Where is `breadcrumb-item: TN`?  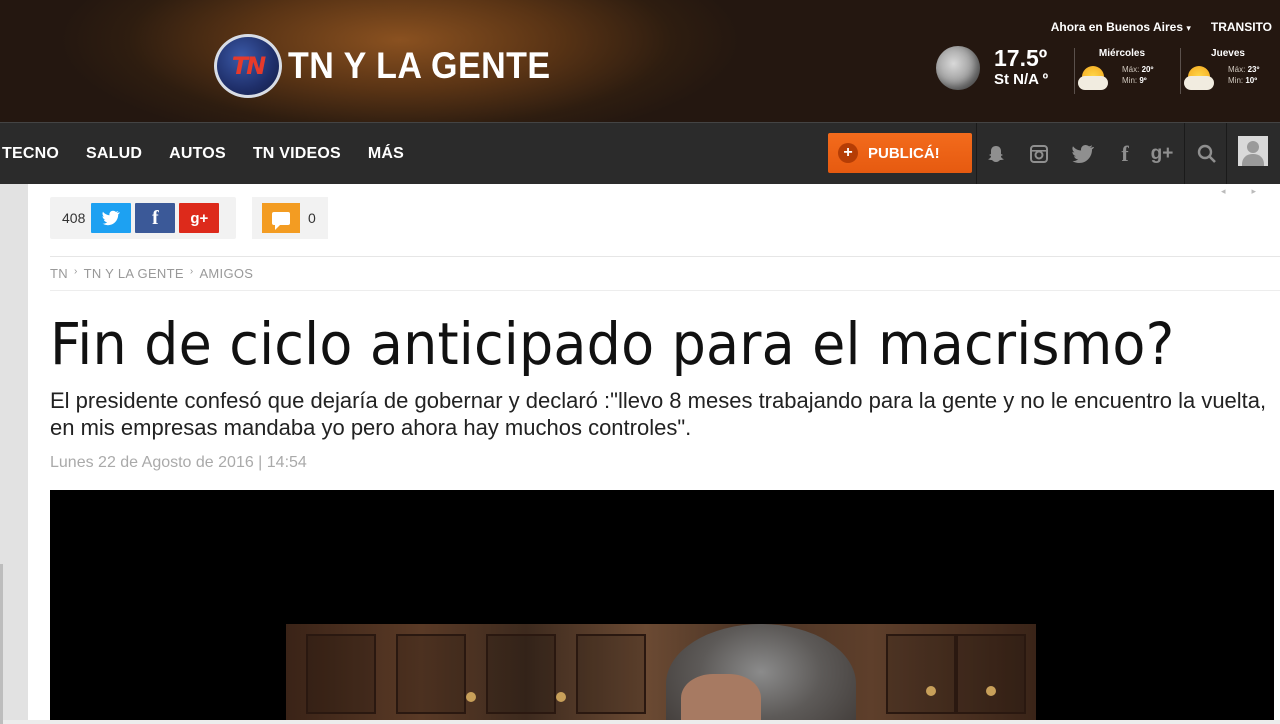 breadcrumb-item: TN is located at coordinates (59, 273).